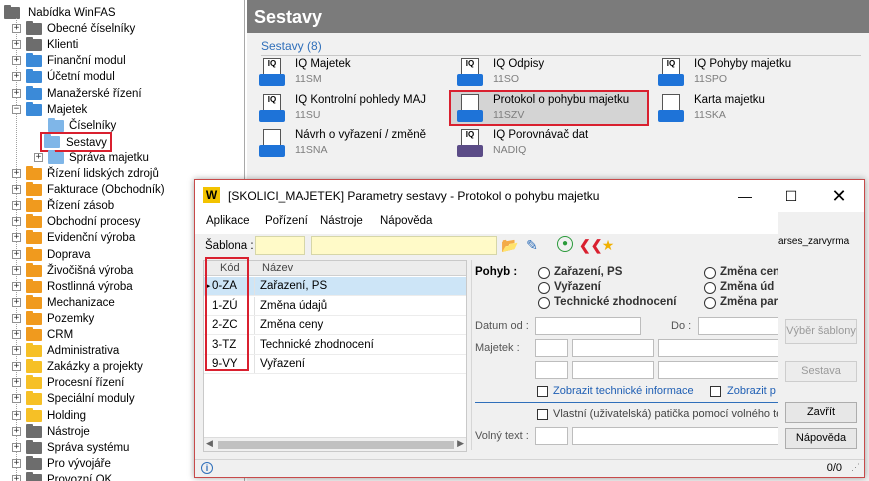  I want to click on resize-grip-icon: ⋰, so click(855, 467).